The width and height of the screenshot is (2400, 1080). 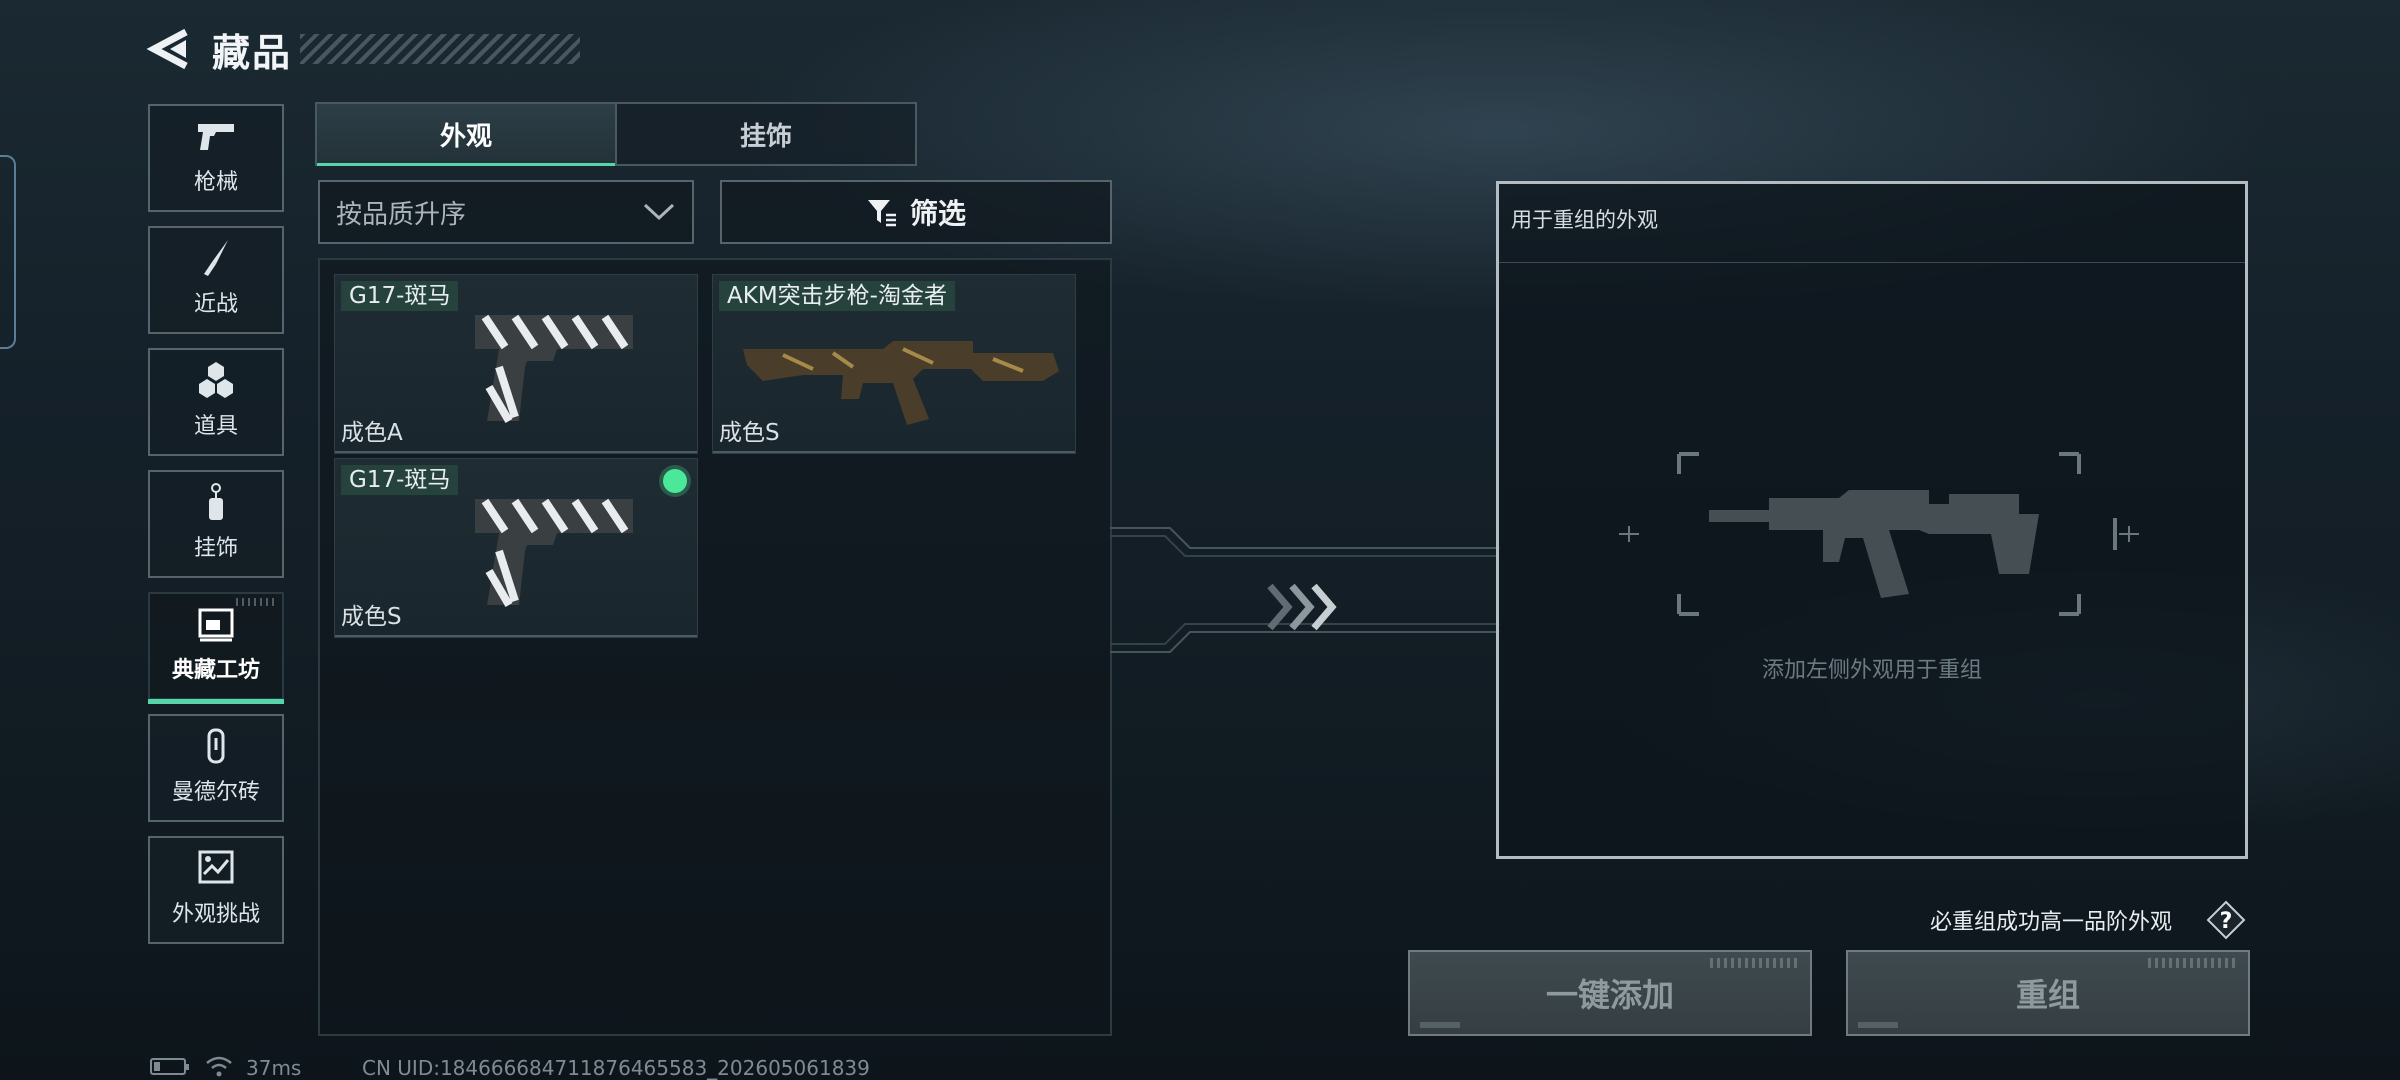 I want to click on divider, so click(x=1872, y=262).